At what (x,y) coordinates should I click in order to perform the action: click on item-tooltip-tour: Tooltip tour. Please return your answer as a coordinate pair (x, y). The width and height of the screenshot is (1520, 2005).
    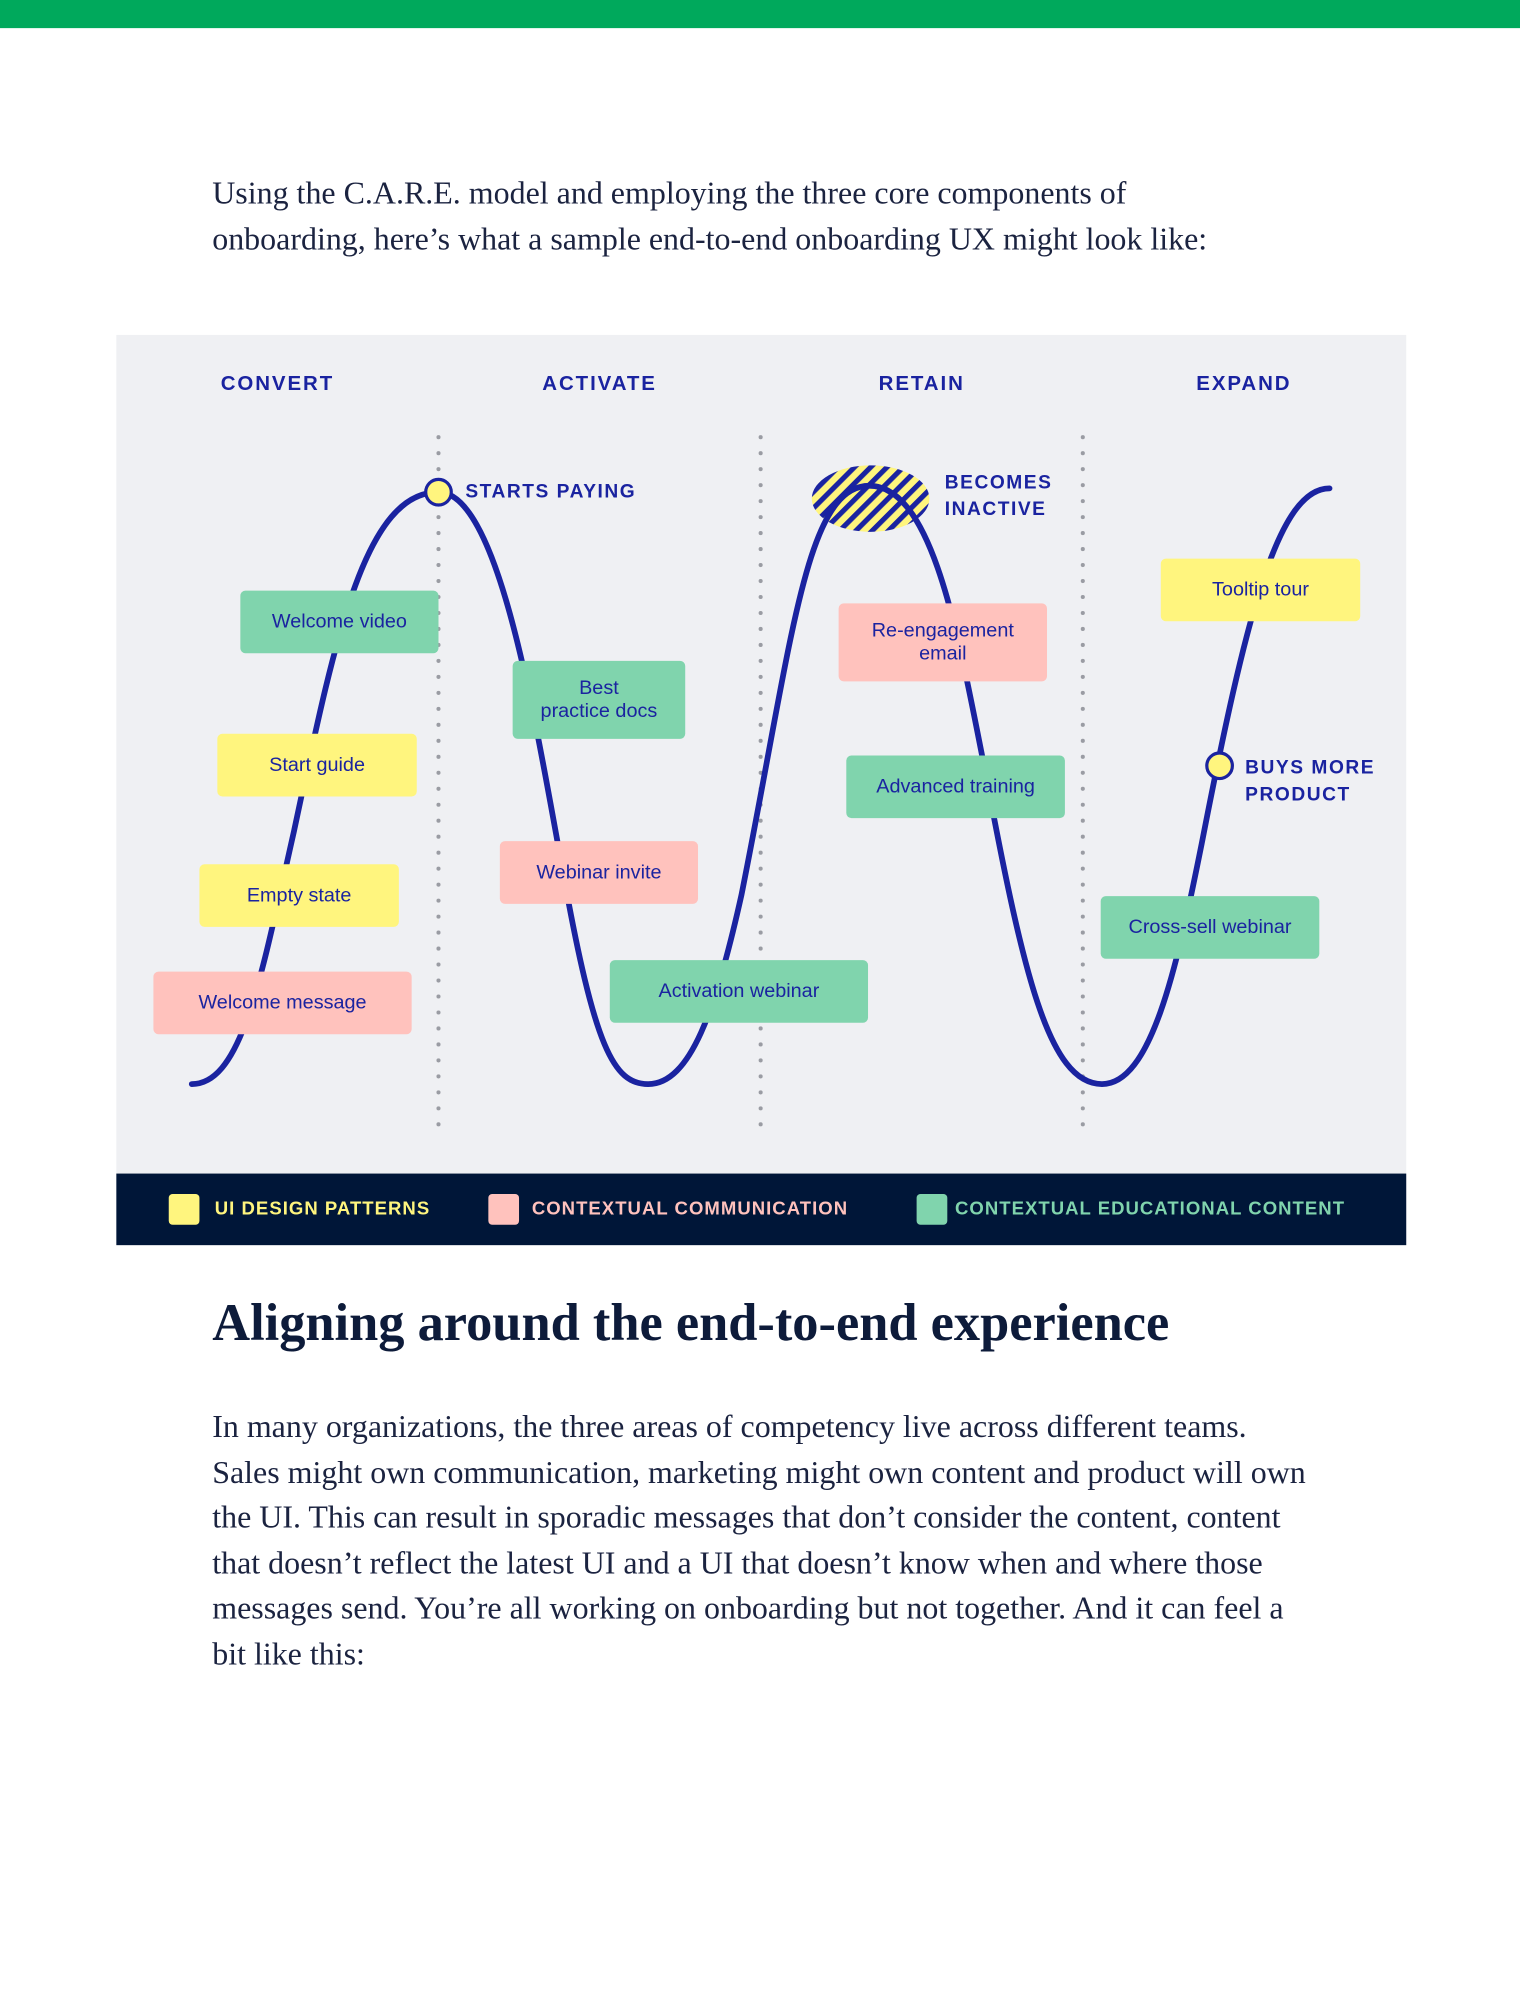
    Looking at the image, I should click on (1260, 590).